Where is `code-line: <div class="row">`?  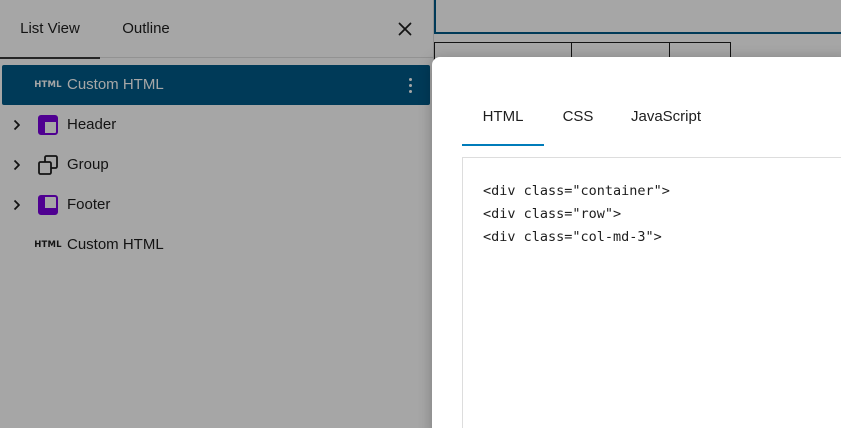
code-line: <div class="row"> is located at coordinates (662, 214).